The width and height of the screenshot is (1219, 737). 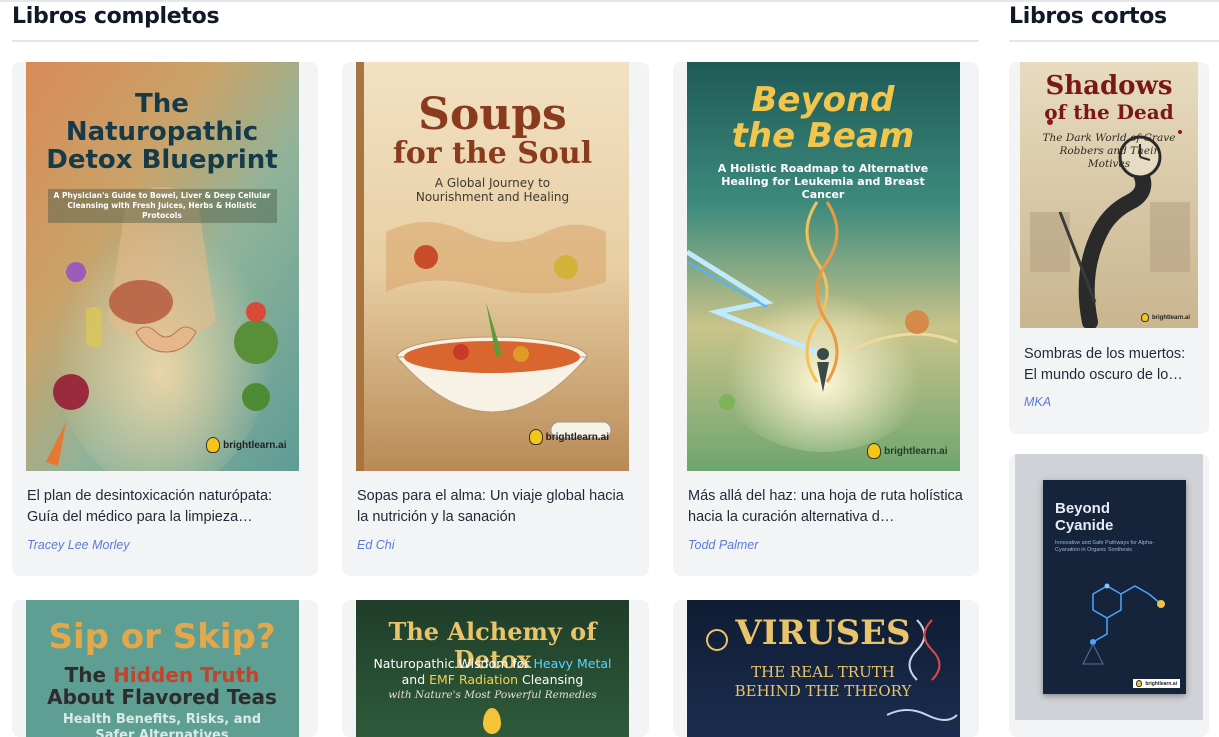 I want to click on cover-title-line2: for the Soul, so click(x=492, y=153).